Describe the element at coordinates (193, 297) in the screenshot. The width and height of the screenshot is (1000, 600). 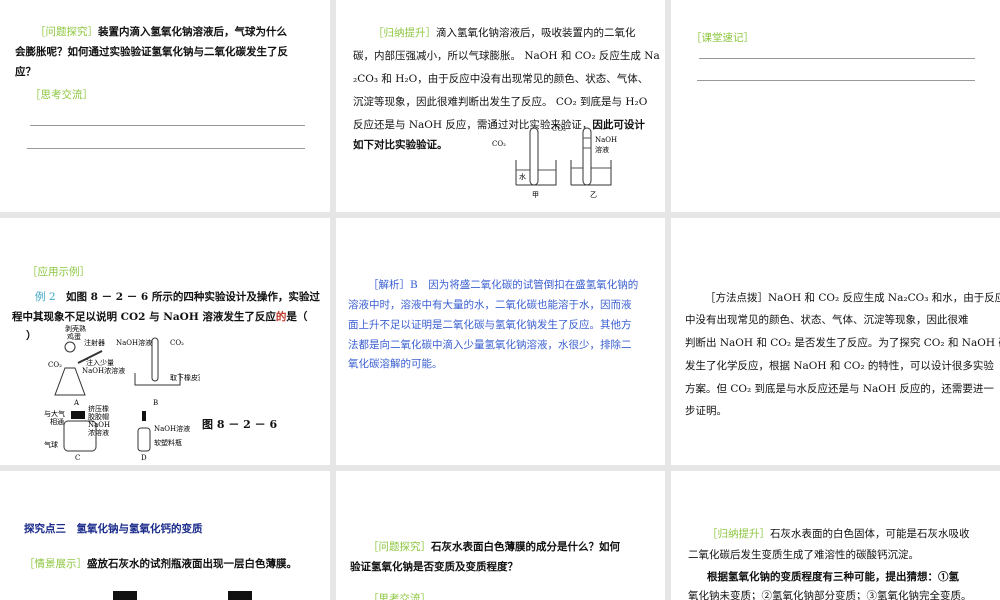
I see `text: 如图 8 － 2 － 6 所示的四种实验设计及操作，实验过` at that location.